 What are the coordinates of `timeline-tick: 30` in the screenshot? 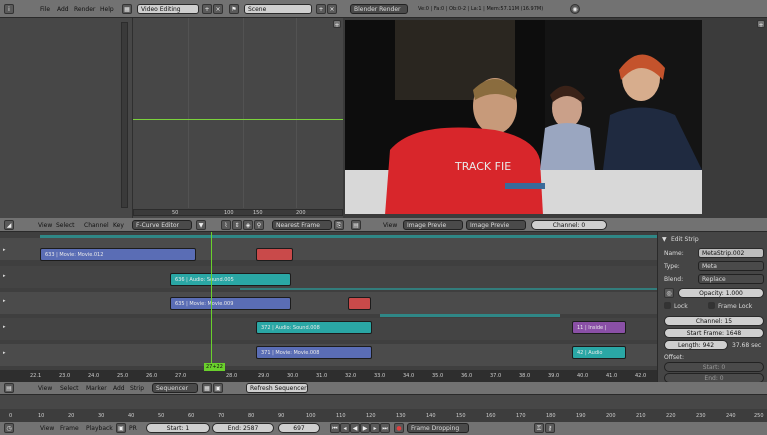 It's located at (101, 416).